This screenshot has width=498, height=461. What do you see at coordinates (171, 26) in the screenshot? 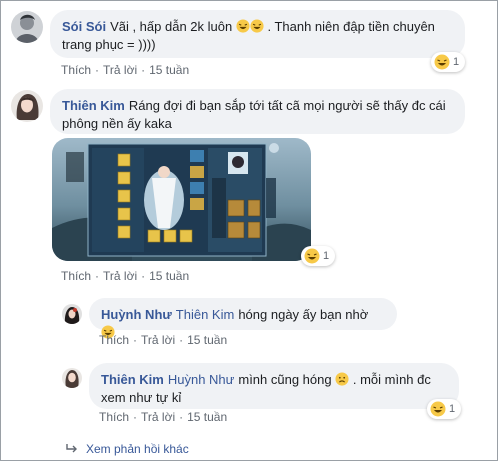
I see `comment-text: Vãi , hấp dẫn 2k luôn` at bounding box center [171, 26].